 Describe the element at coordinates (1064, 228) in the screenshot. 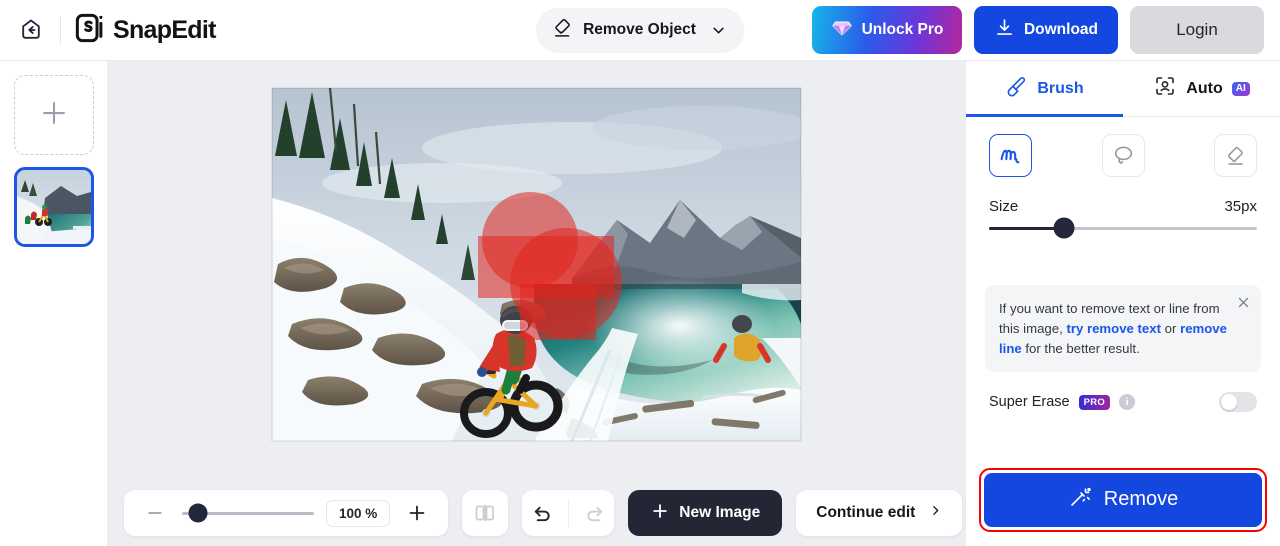

I see `brush-size-knob` at that location.